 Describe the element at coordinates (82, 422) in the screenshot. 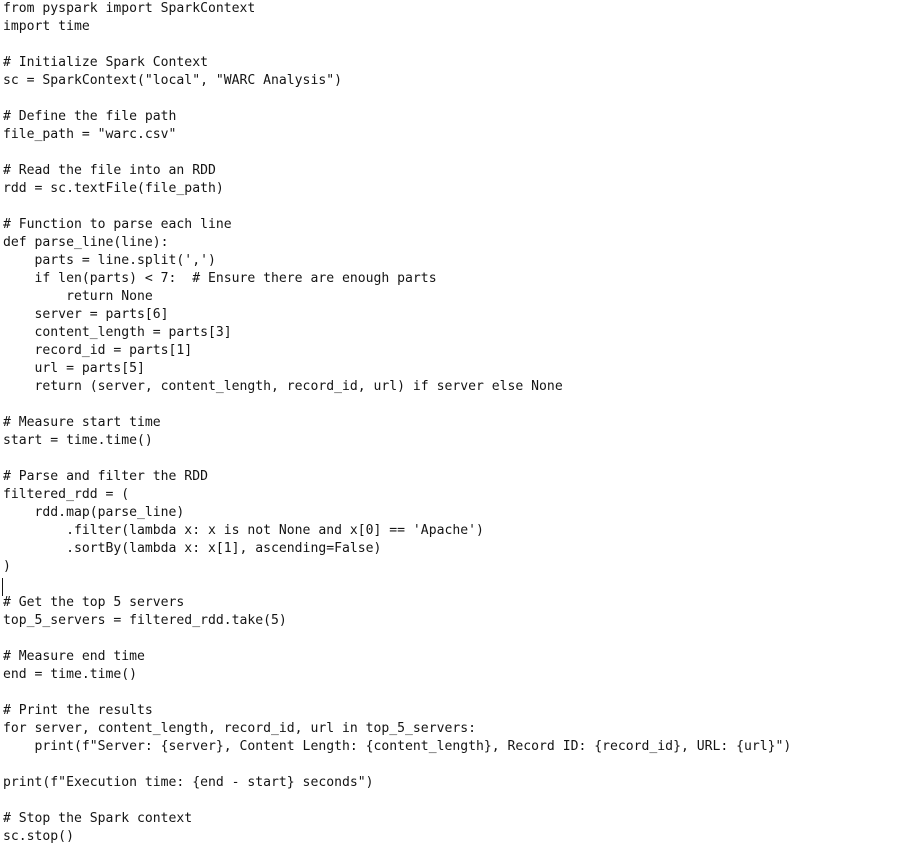

I see `code-line: # Measure start time` at that location.